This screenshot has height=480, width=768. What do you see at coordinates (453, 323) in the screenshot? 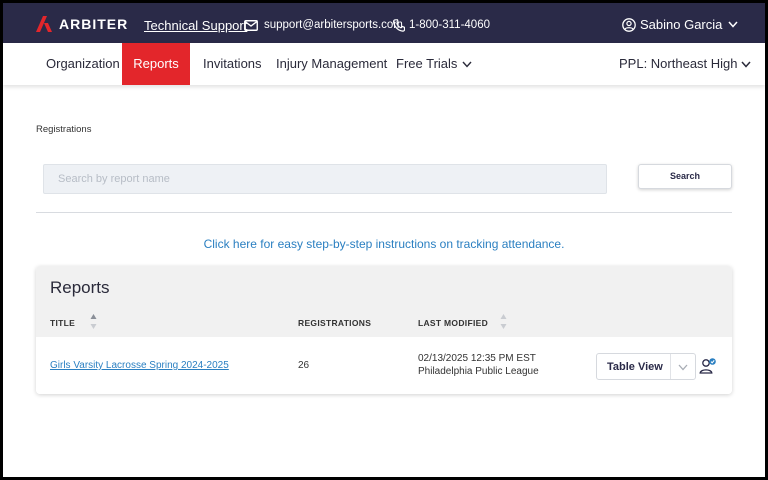
I see `column-header-last-modified: LAST MODIFIED` at bounding box center [453, 323].